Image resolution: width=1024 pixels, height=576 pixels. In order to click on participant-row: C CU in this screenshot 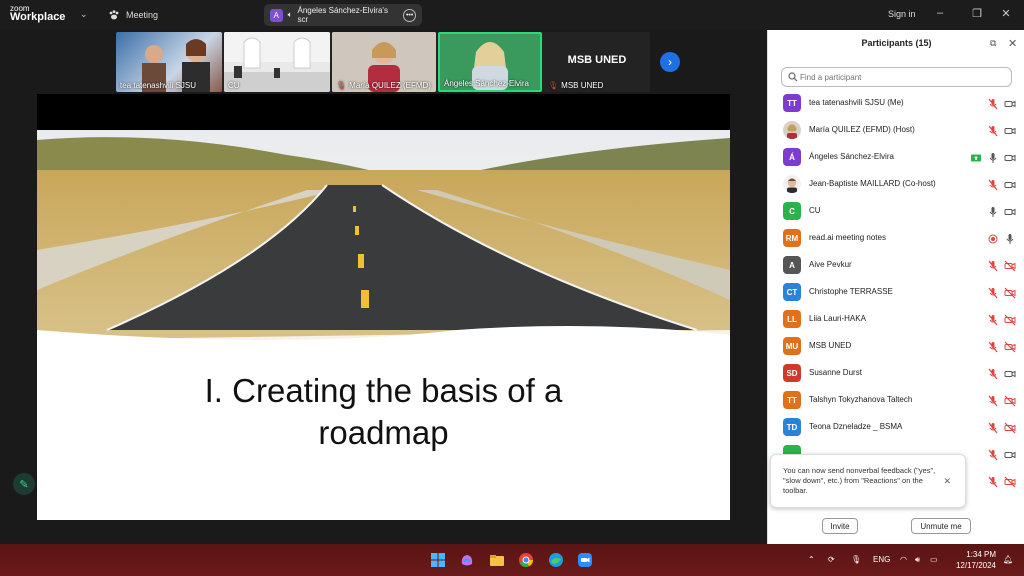, I will do `click(896, 211)`.